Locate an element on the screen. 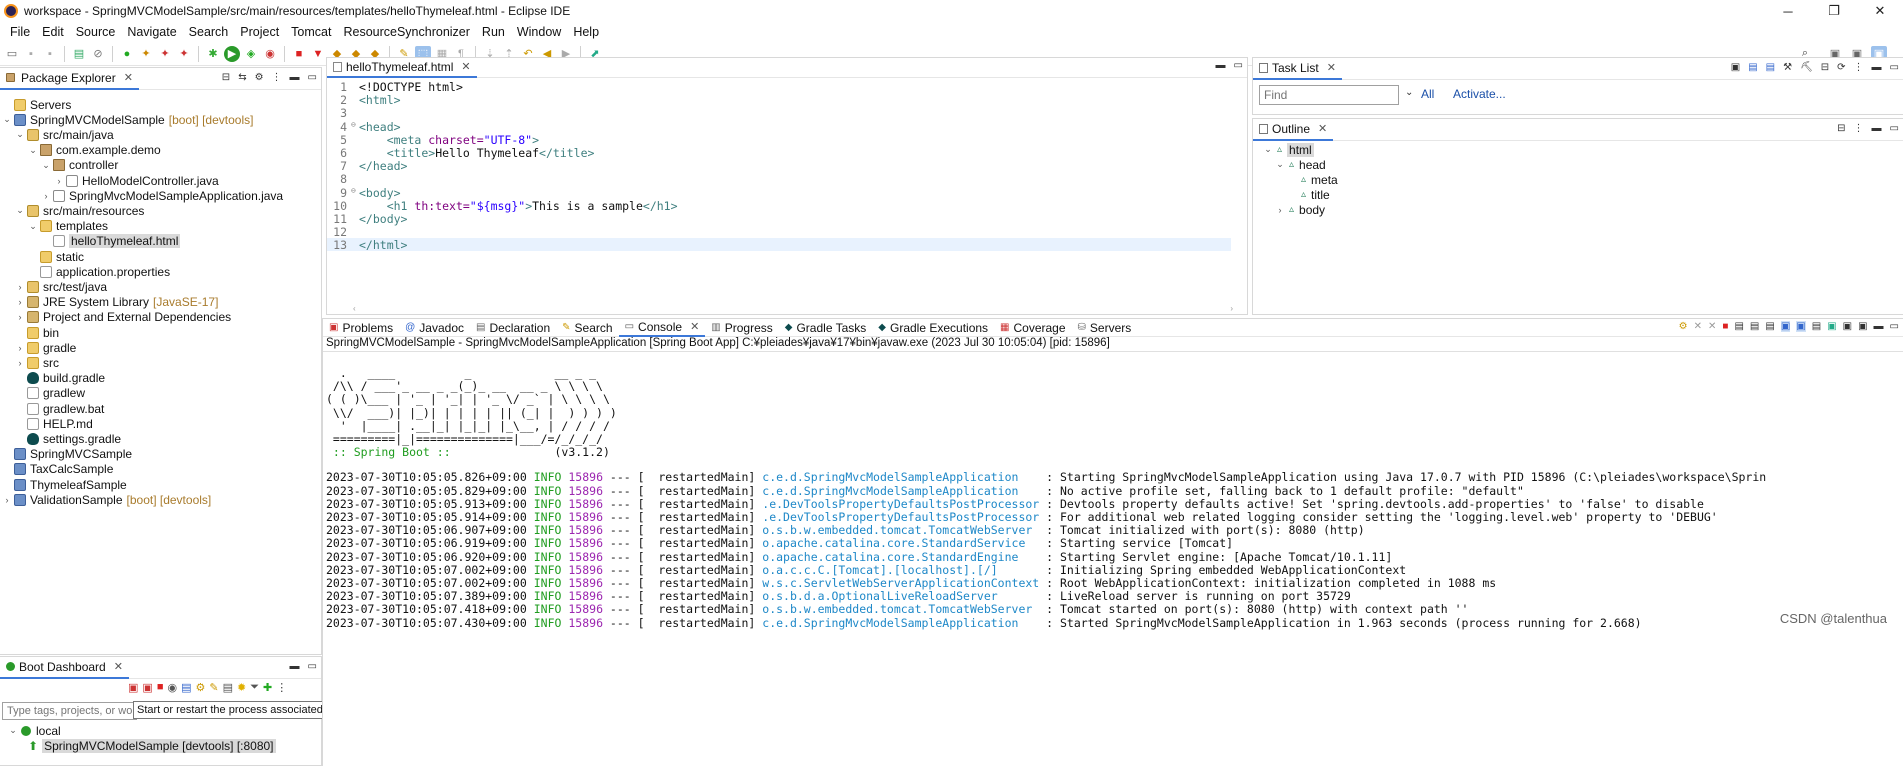 The width and height of the screenshot is (1903, 766). scroll-right-icon: › is located at coordinates (1231, 308).